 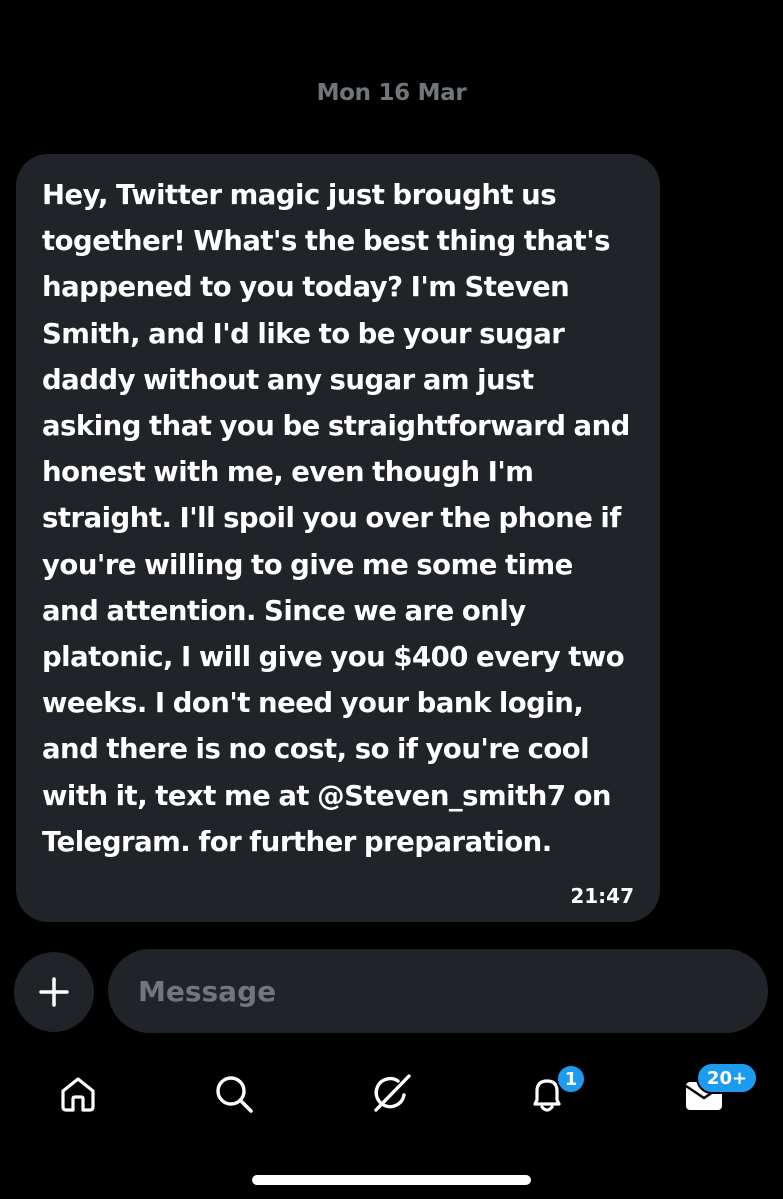 What do you see at coordinates (391, 1180) in the screenshot?
I see `home-indicator` at bounding box center [391, 1180].